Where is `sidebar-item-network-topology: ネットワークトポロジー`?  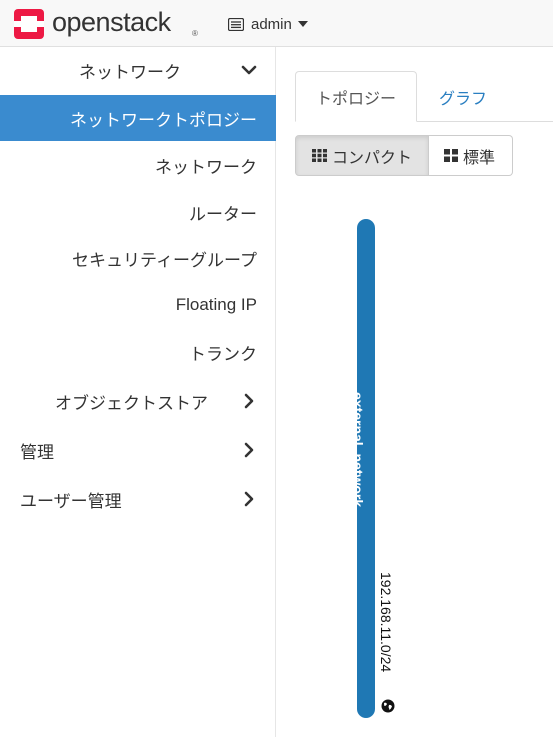 sidebar-item-network-topology: ネットワークトポロジー is located at coordinates (138, 118).